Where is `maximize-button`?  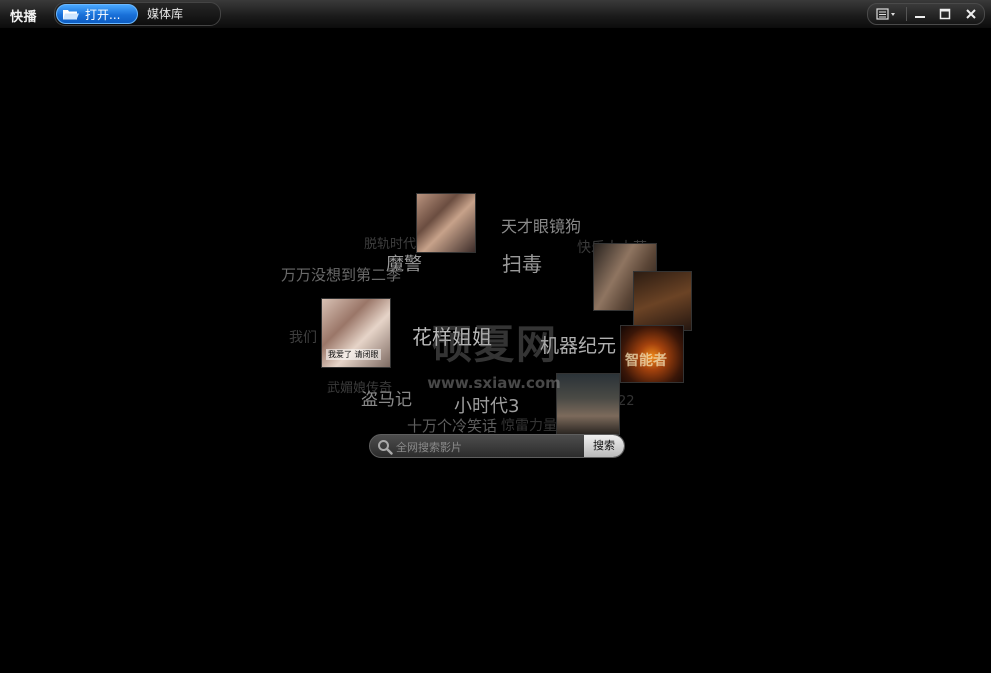 maximize-button is located at coordinates (945, 14).